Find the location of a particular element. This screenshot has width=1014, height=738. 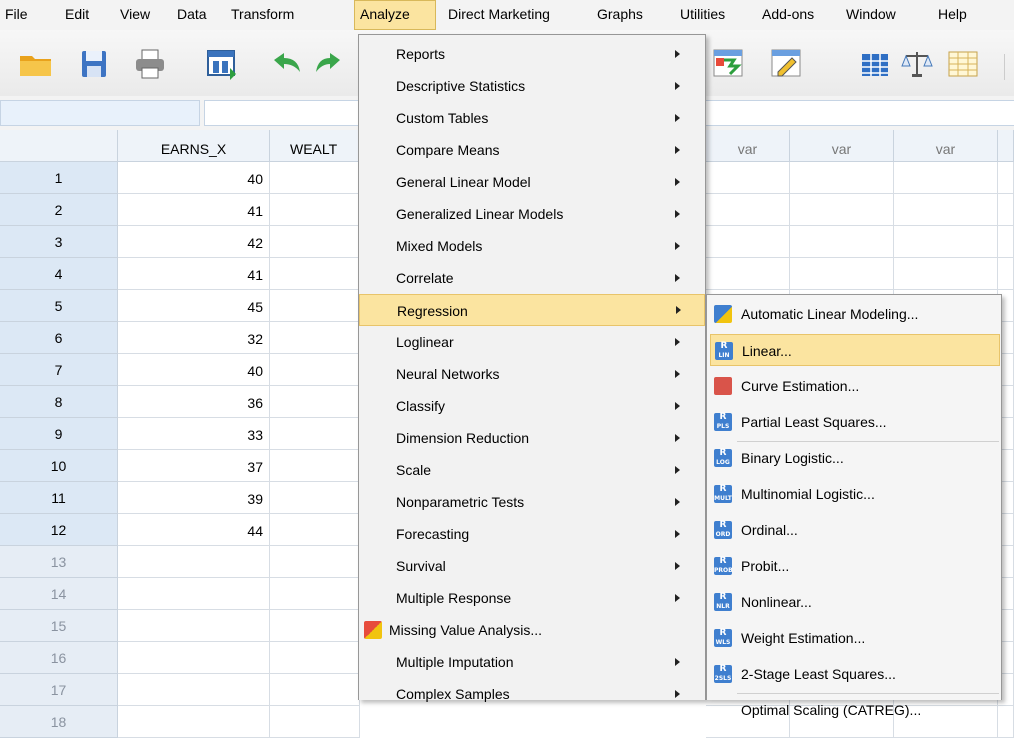

analyze-menu-item: Compare Means is located at coordinates (532, 150).